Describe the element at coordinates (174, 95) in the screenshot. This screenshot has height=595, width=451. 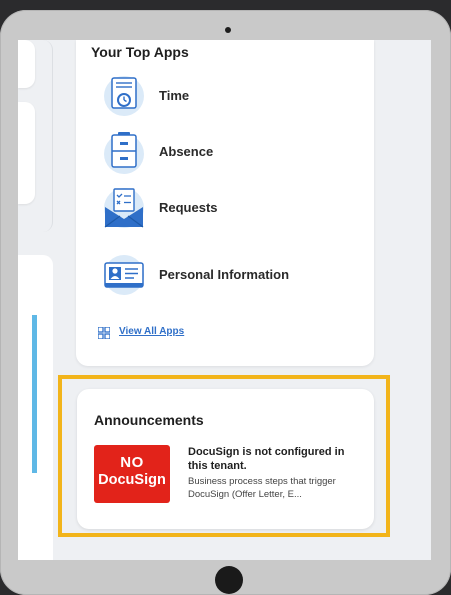
I see `app-label-time: Time` at that location.